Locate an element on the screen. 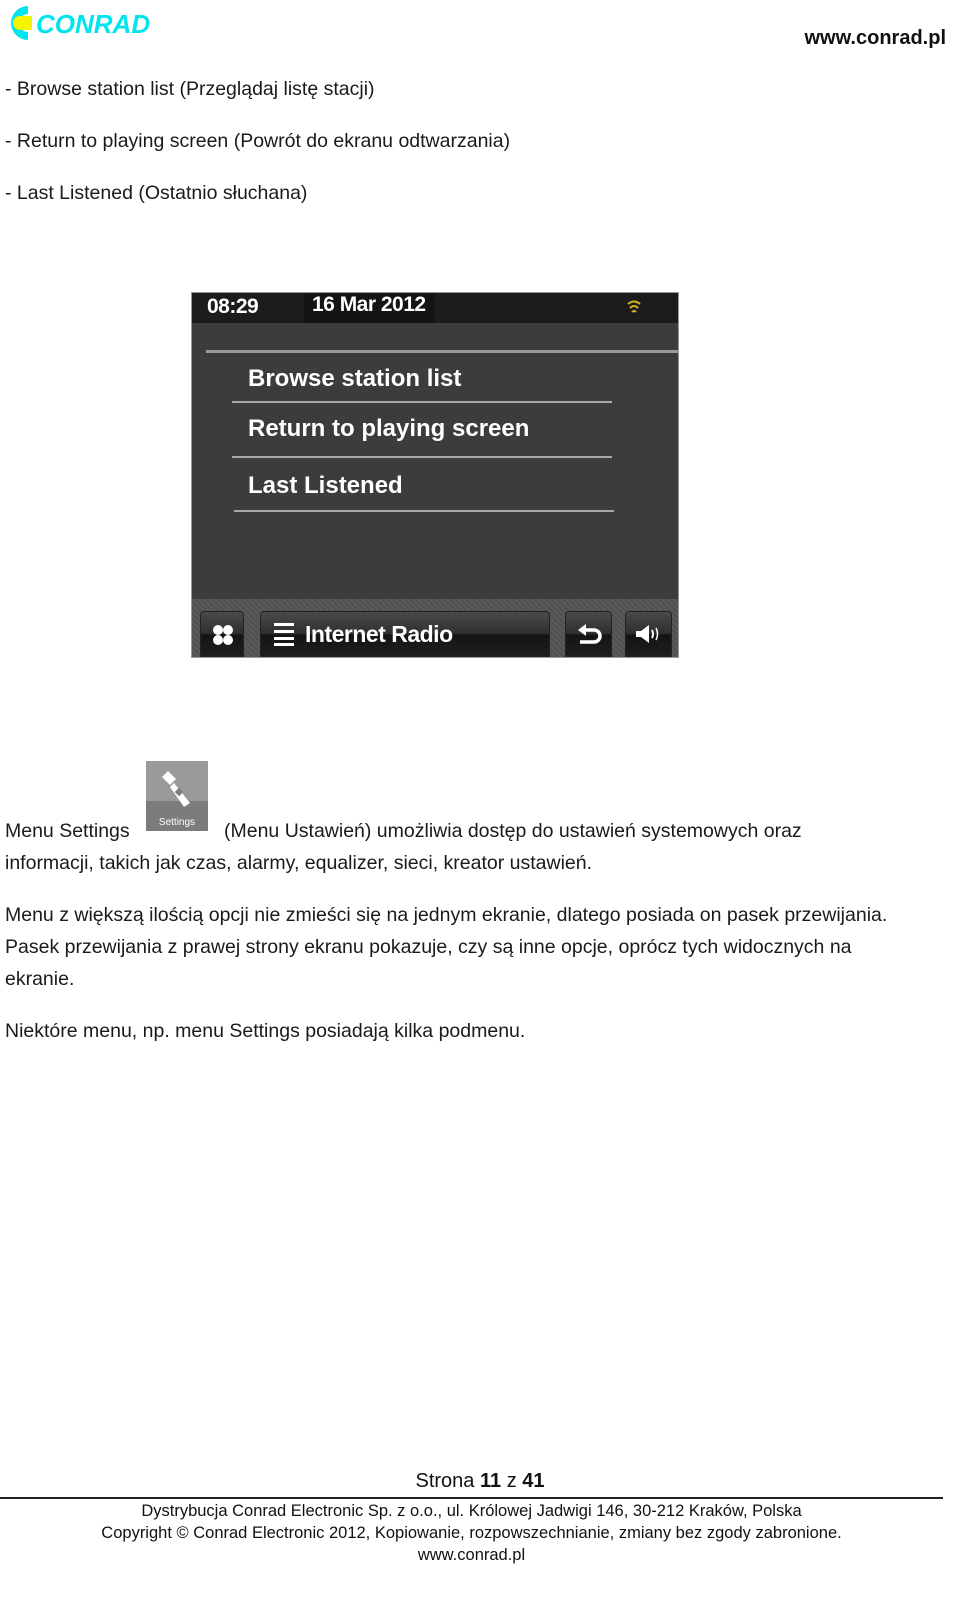 The height and width of the screenshot is (1597, 960). list-icon is located at coordinates (284, 634).